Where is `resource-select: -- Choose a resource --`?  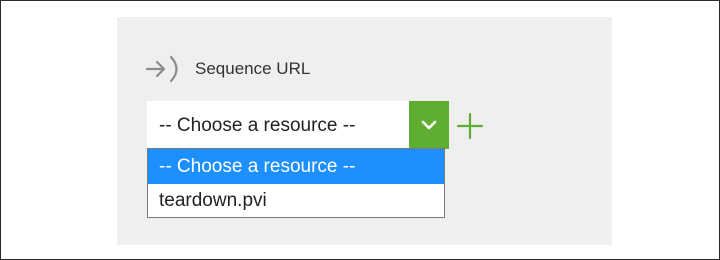
resource-select: -- Choose a resource -- is located at coordinates (298, 125).